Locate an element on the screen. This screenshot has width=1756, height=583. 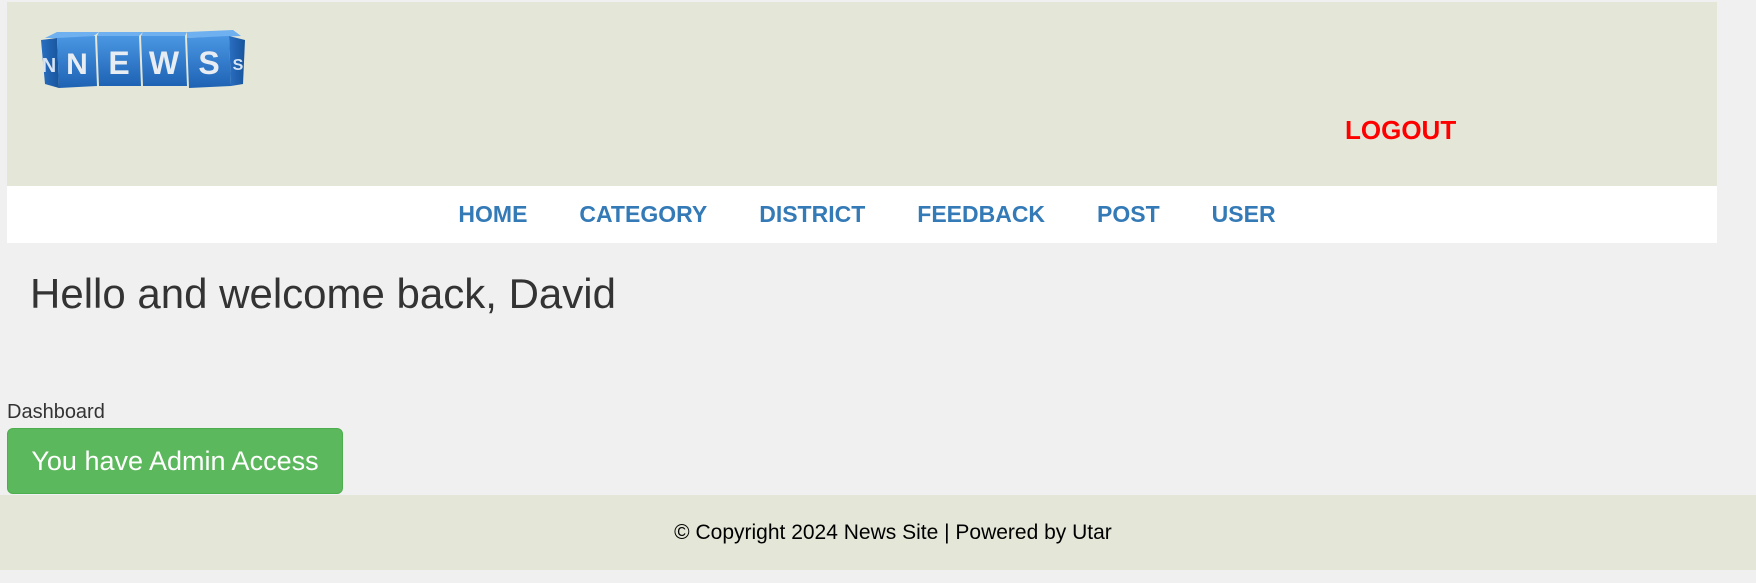
logo-cube-s: S S is located at coordinates (216, 59).